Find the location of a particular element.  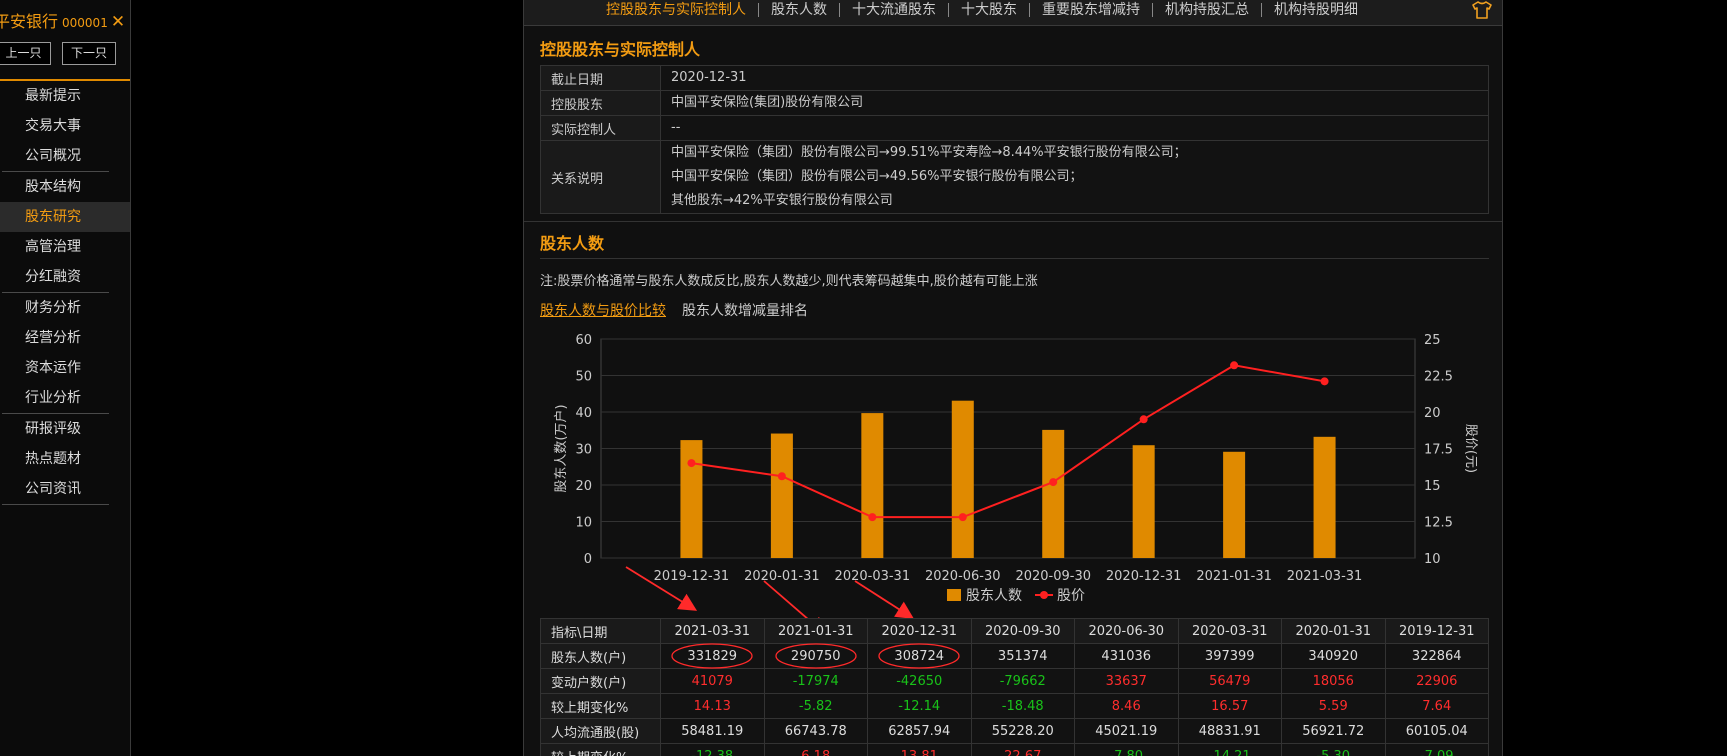

sidebar-item: 交易大事 is located at coordinates (65, 126).